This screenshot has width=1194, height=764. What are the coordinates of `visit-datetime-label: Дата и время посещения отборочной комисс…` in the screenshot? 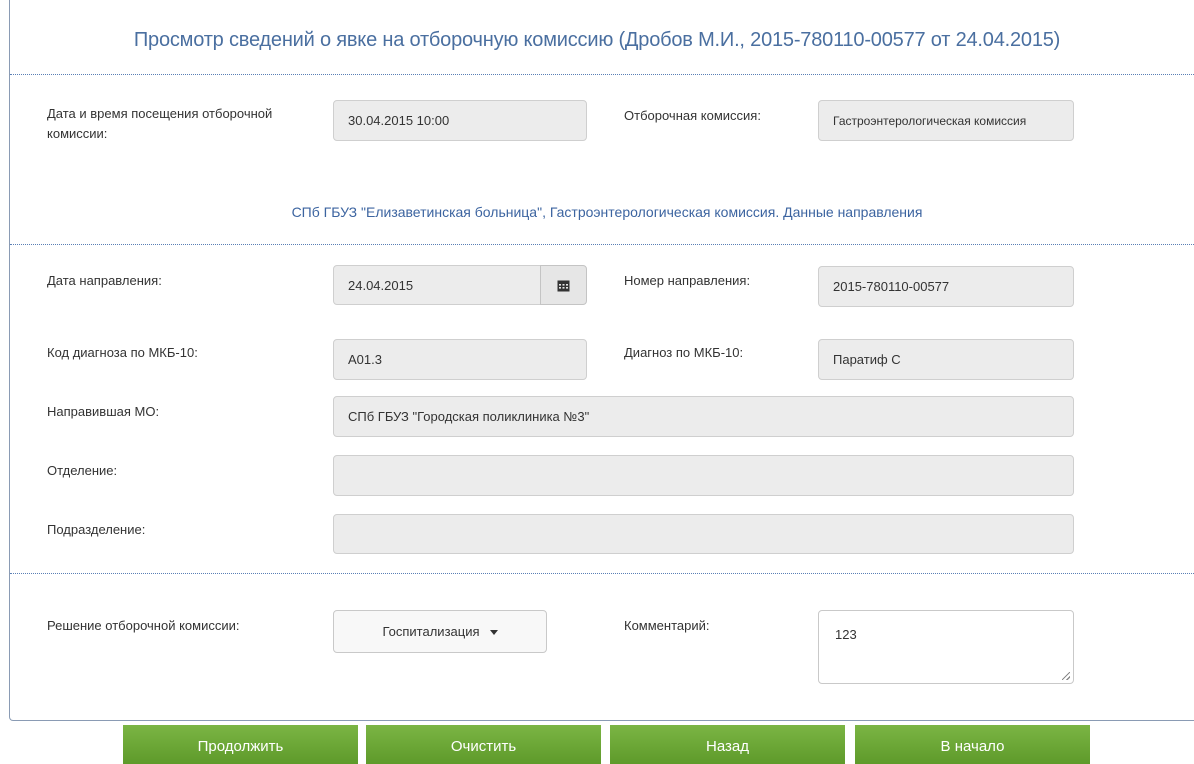 It's located at (160, 123).